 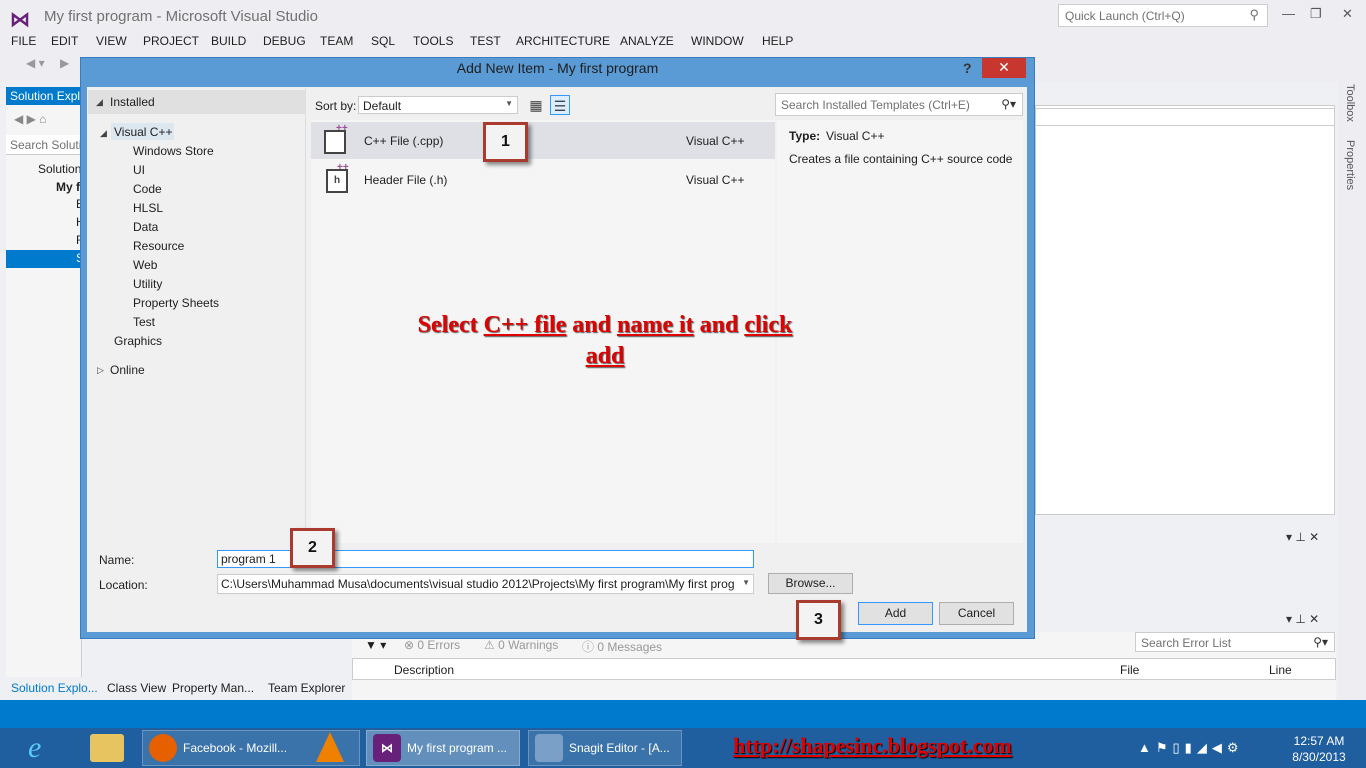 I want to click on instruction-text: Select, so click(x=450, y=325).